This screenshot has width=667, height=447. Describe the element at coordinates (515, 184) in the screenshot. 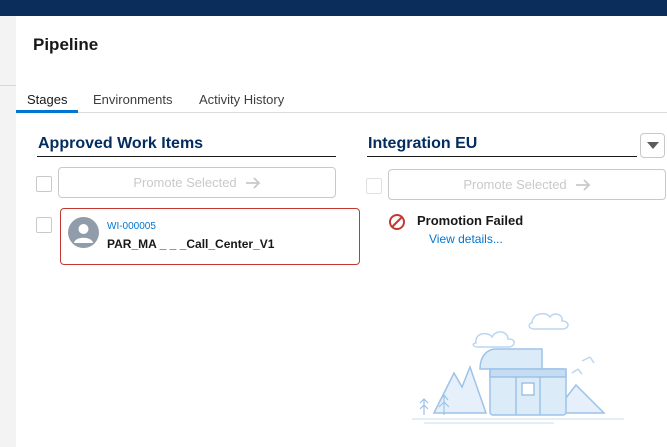

I see `integration-promote-label: Promote Selected` at that location.